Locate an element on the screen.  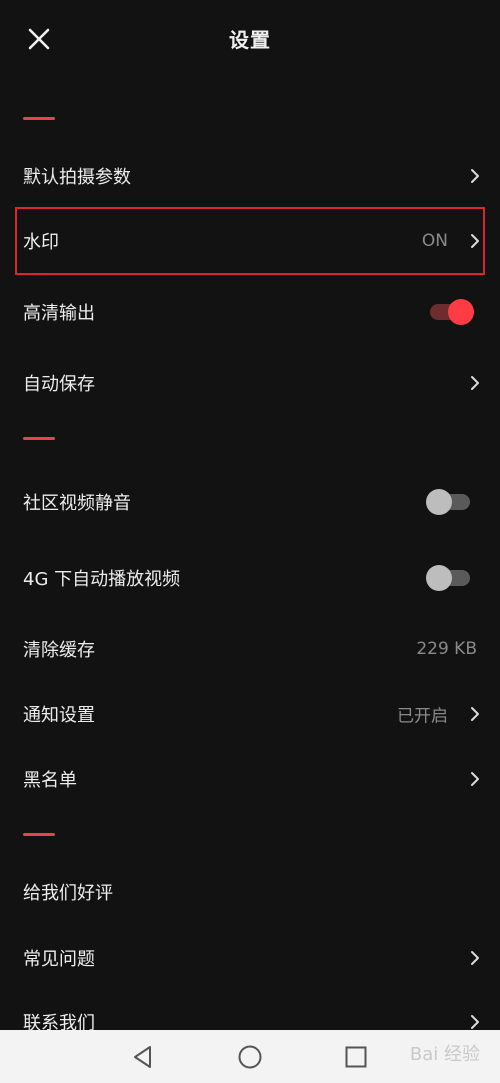
home-circle-icon is located at coordinates (250, 1057).